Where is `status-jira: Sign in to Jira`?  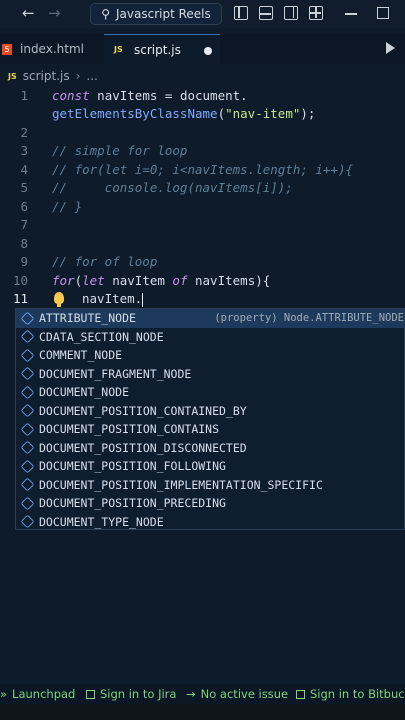
status-jira: Sign in to Jira is located at coordinates (131, 694).